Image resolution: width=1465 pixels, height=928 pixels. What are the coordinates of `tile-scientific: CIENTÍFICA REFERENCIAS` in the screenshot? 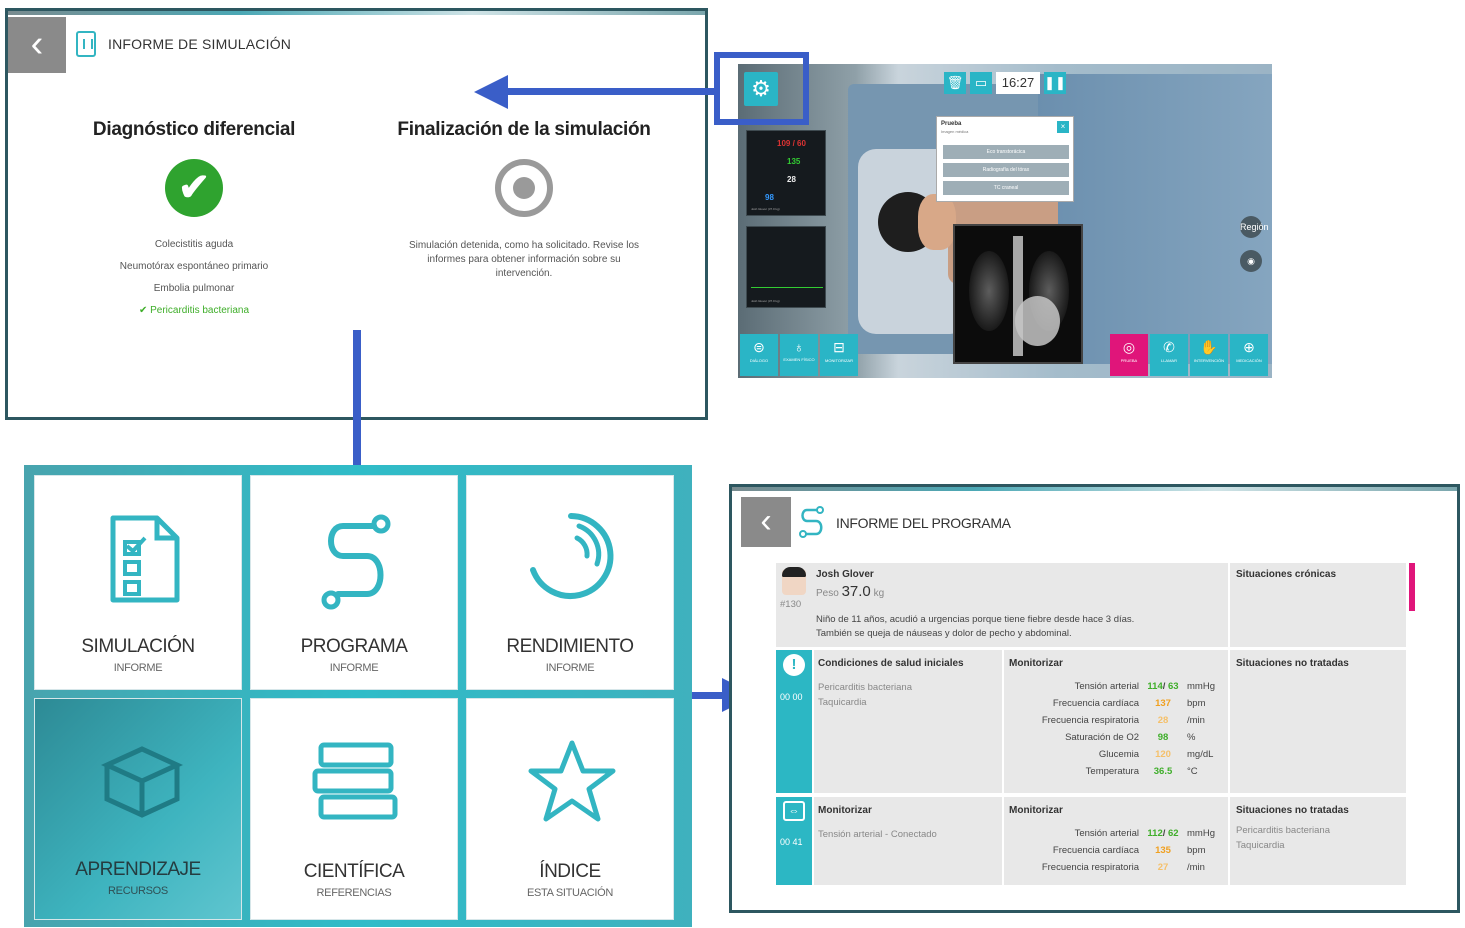 It's located at (354, 809).